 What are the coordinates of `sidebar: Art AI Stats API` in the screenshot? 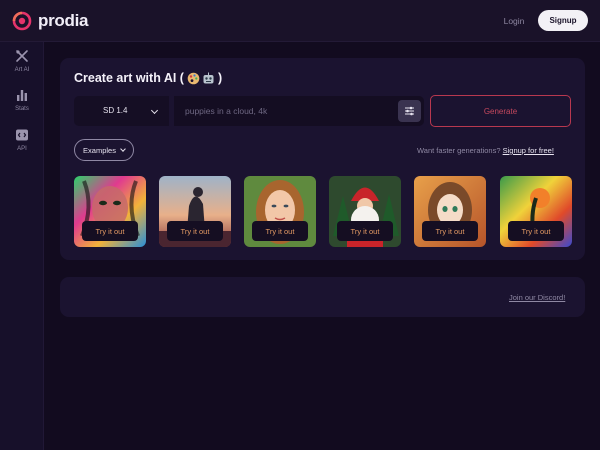 It's located at (22, 246).